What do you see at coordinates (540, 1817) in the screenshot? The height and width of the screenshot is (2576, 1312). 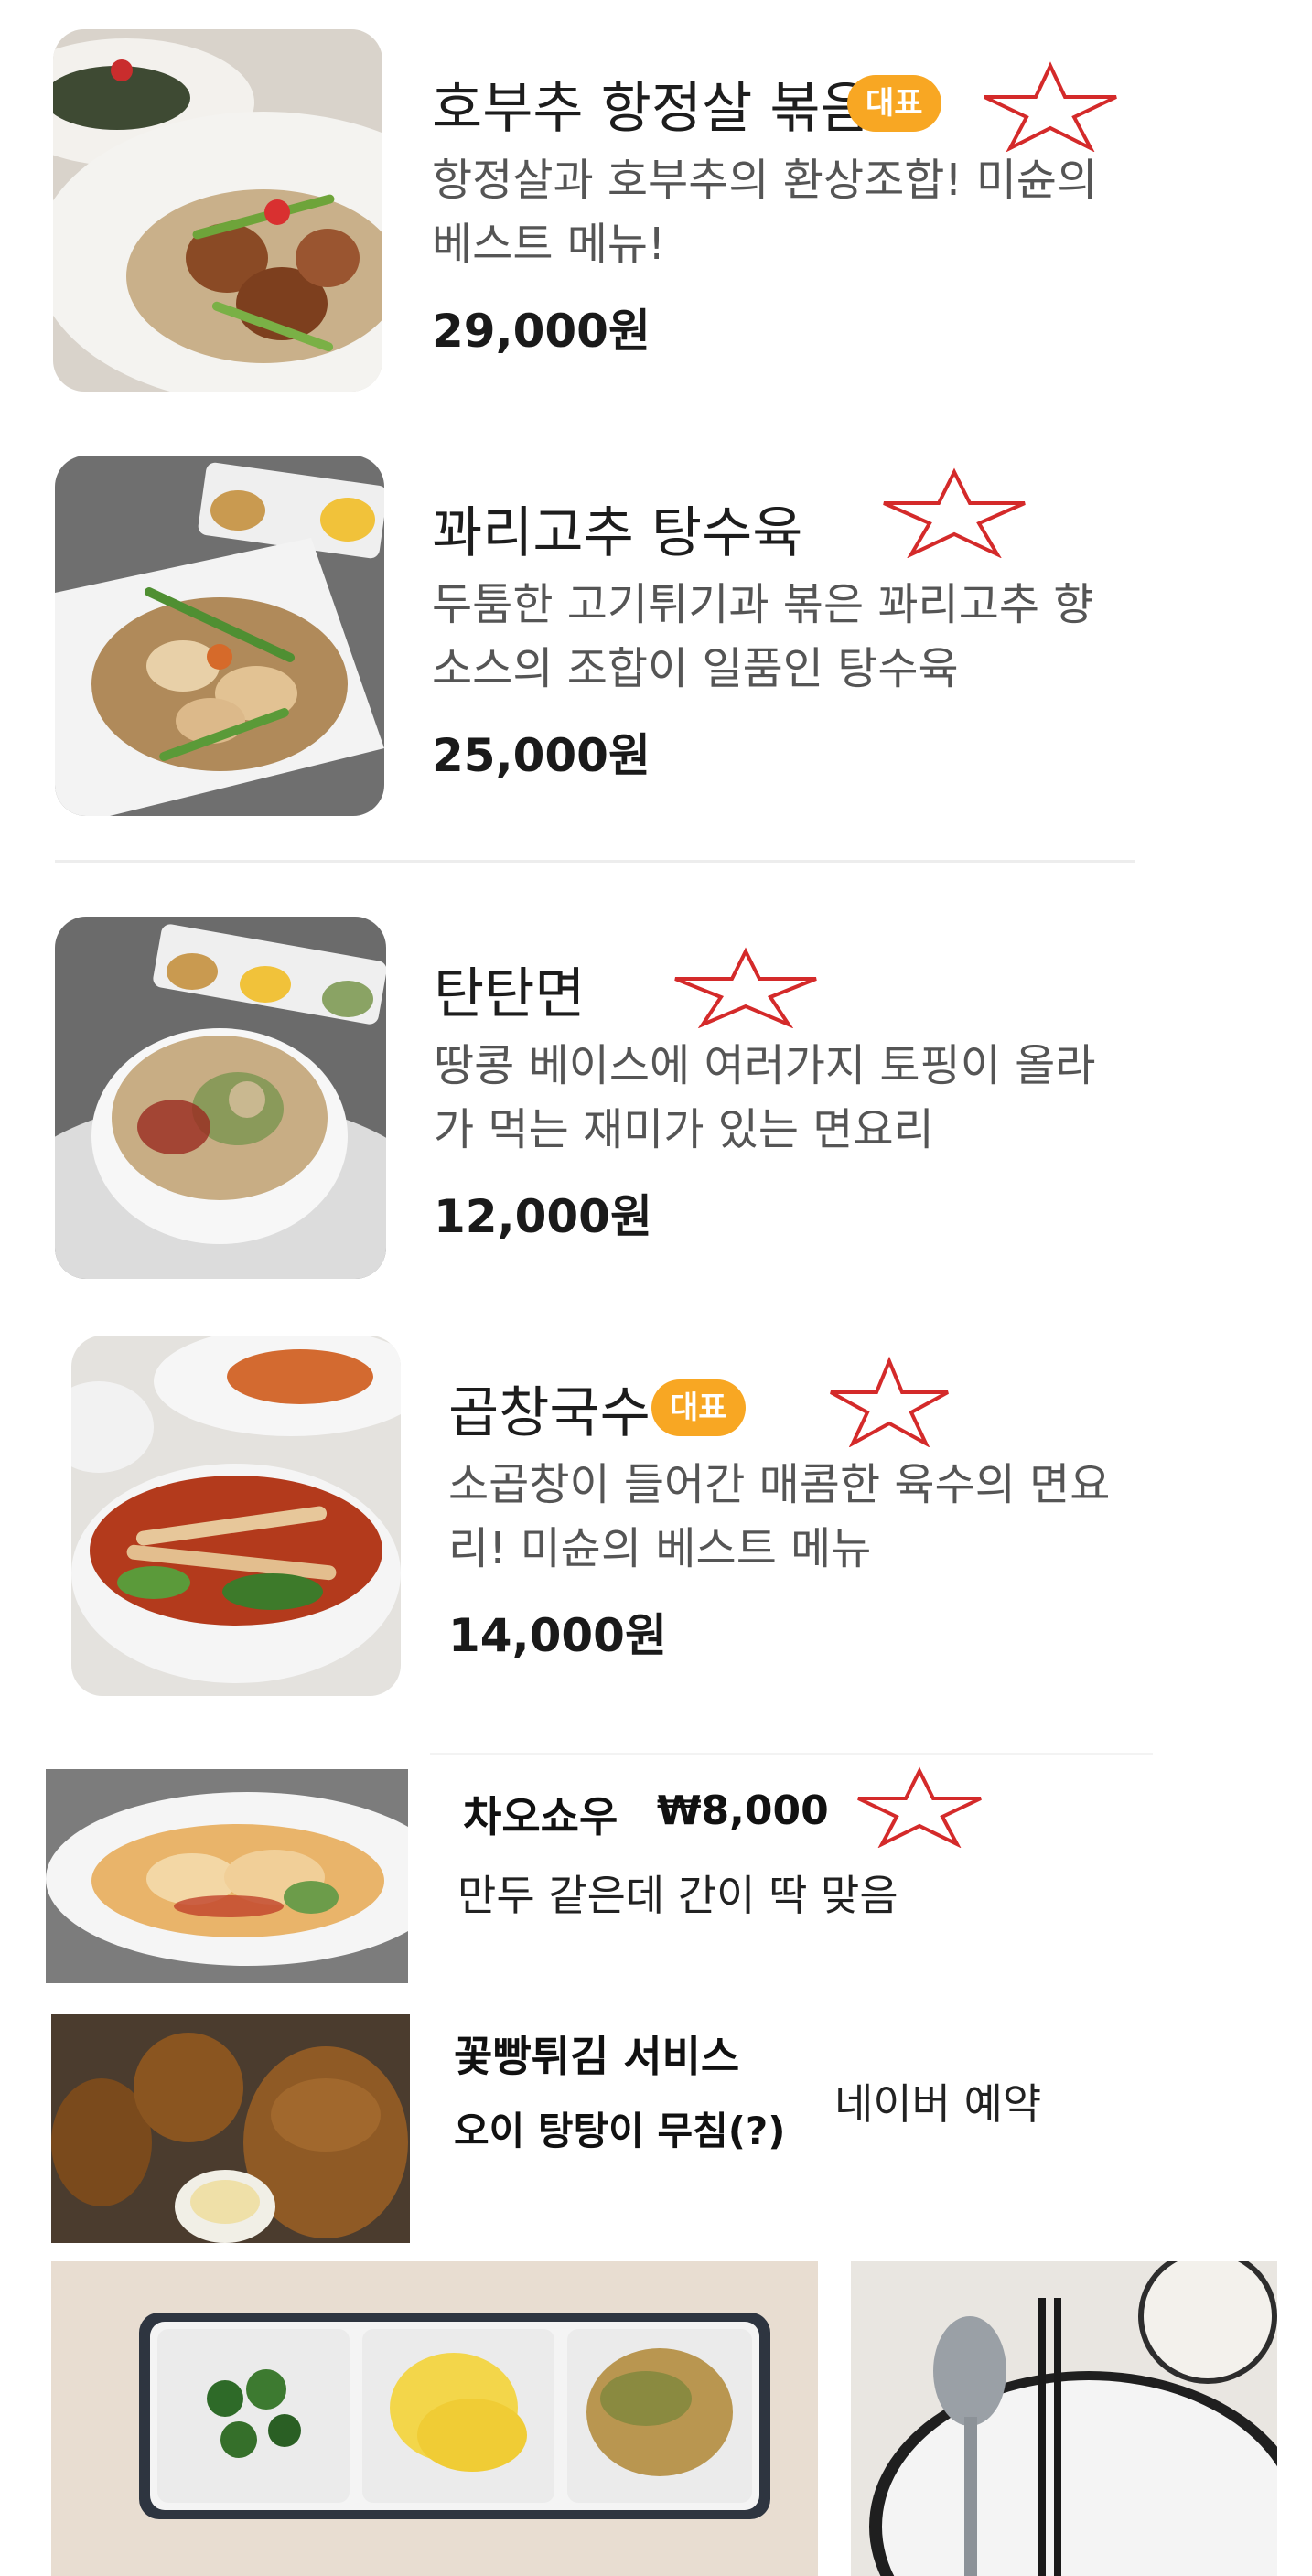 I see `chaoshou-name: 차오쇼우` at bounding box center [540, 1817].